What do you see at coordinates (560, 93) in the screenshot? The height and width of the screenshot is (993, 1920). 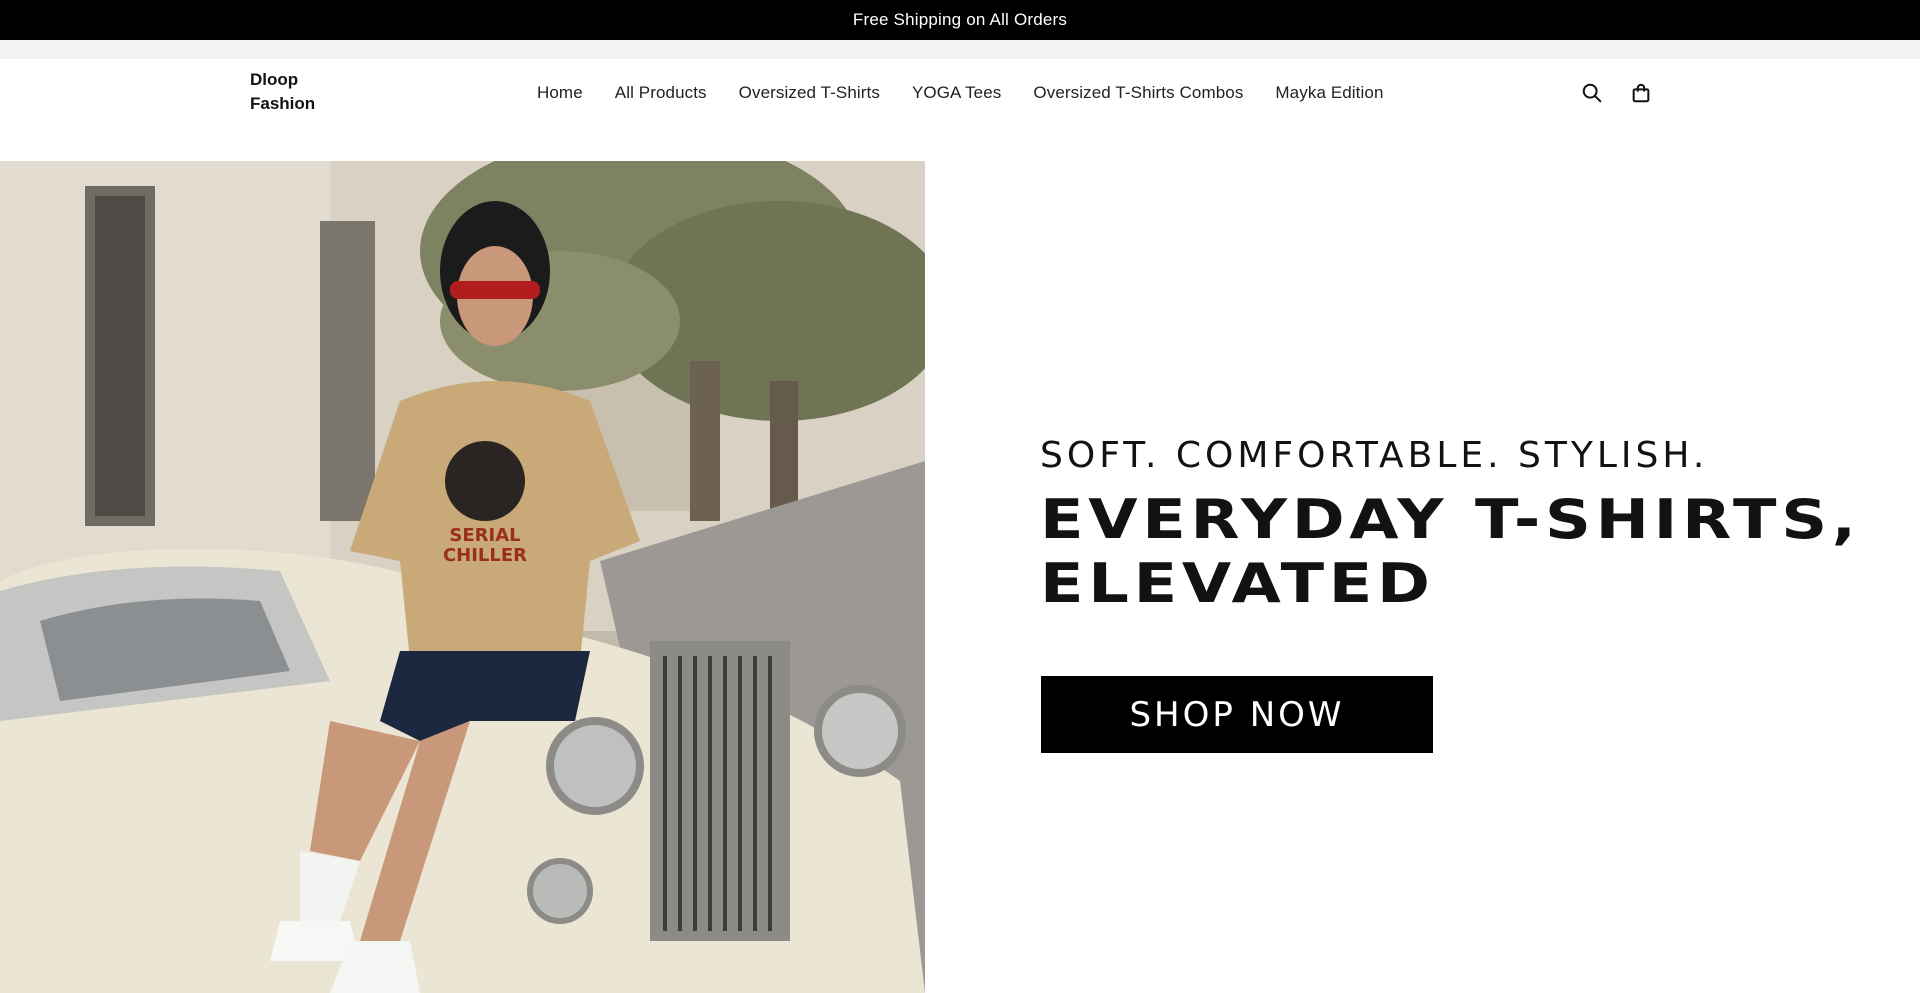 I see `nav-item-home: Home` at bounding box center [560, 93].